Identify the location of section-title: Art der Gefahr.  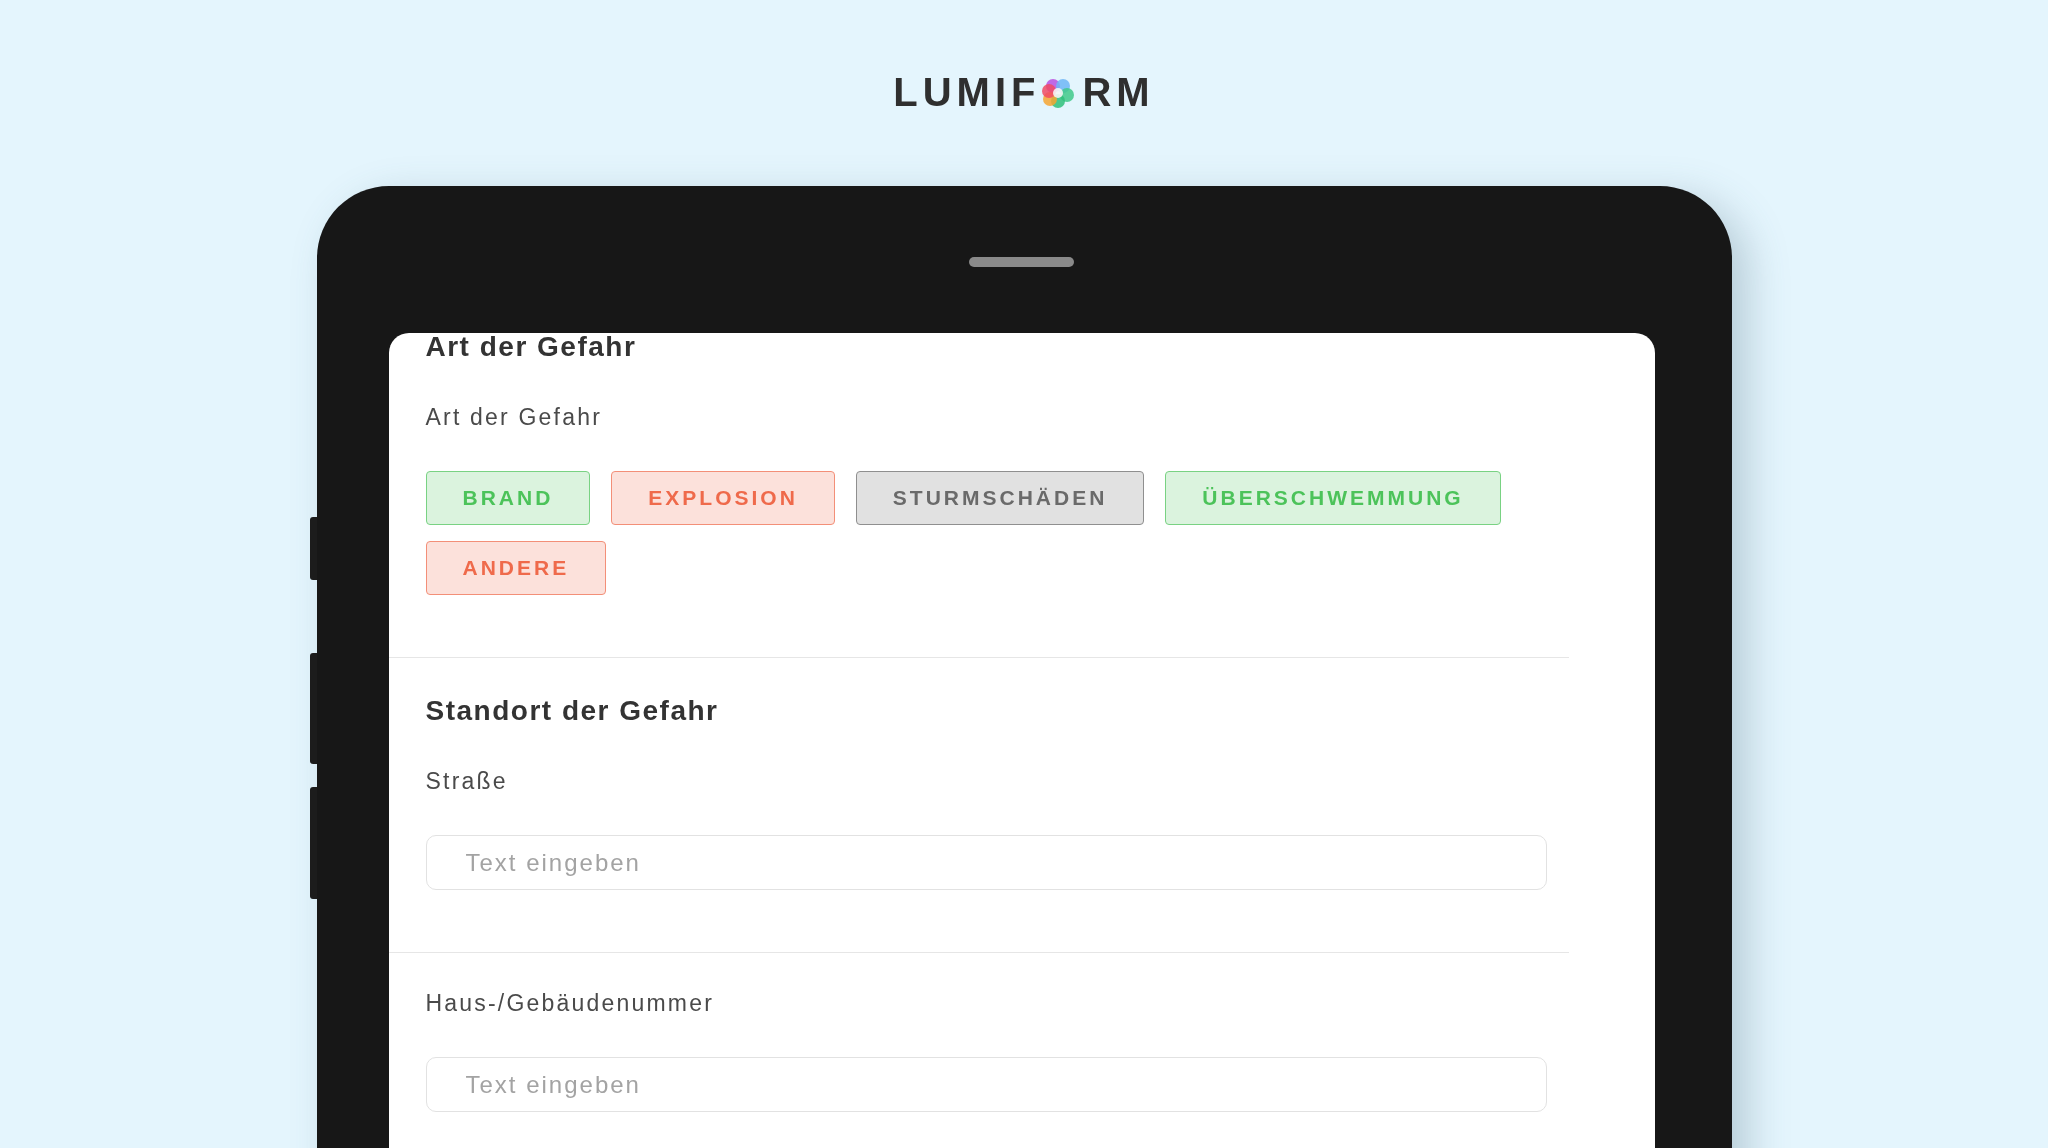
(531, 348).